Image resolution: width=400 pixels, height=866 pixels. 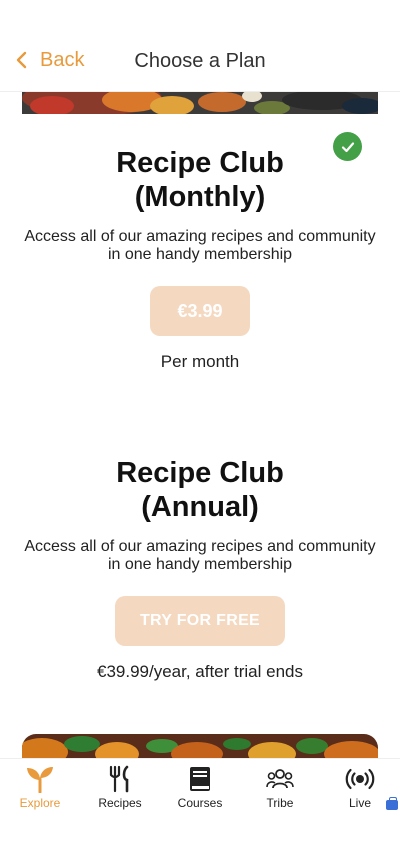 I want to click on plan-title: Recipe Club (Monthly), so click(x=200, y=180).